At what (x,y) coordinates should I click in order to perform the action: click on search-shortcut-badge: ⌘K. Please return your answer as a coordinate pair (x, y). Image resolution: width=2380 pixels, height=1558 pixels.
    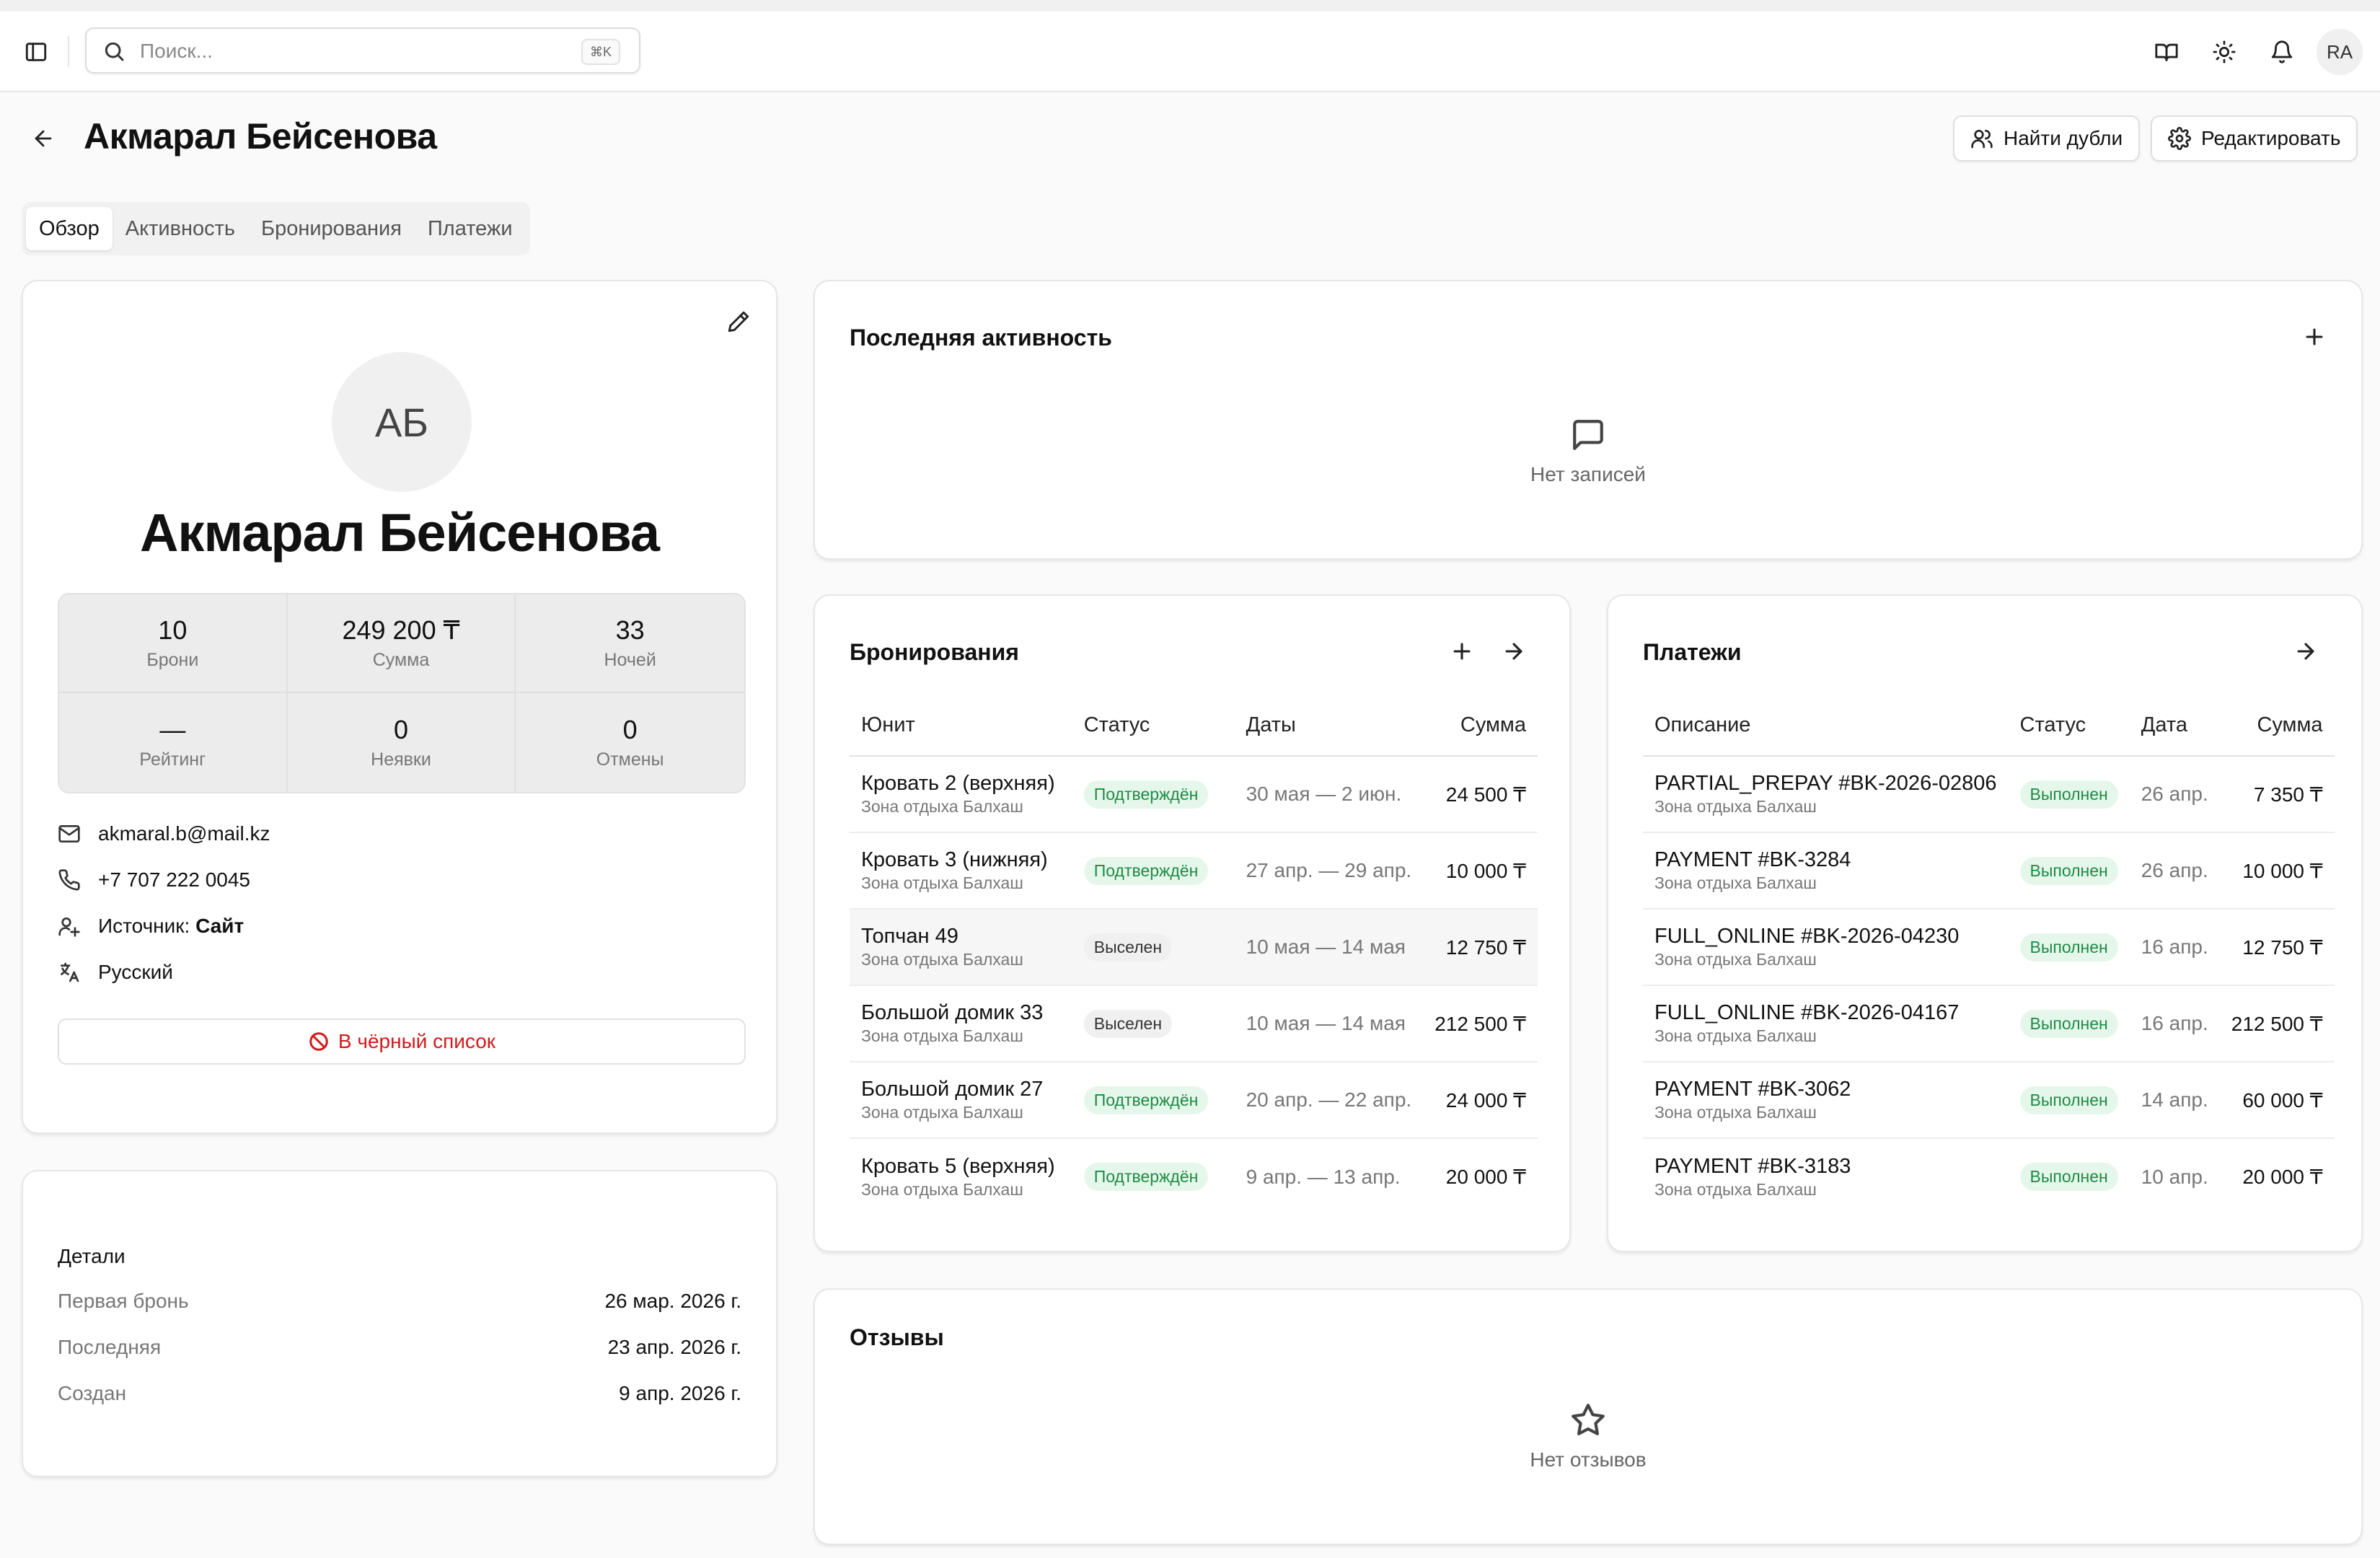
    Looking at the image, I should click on (600, 52).